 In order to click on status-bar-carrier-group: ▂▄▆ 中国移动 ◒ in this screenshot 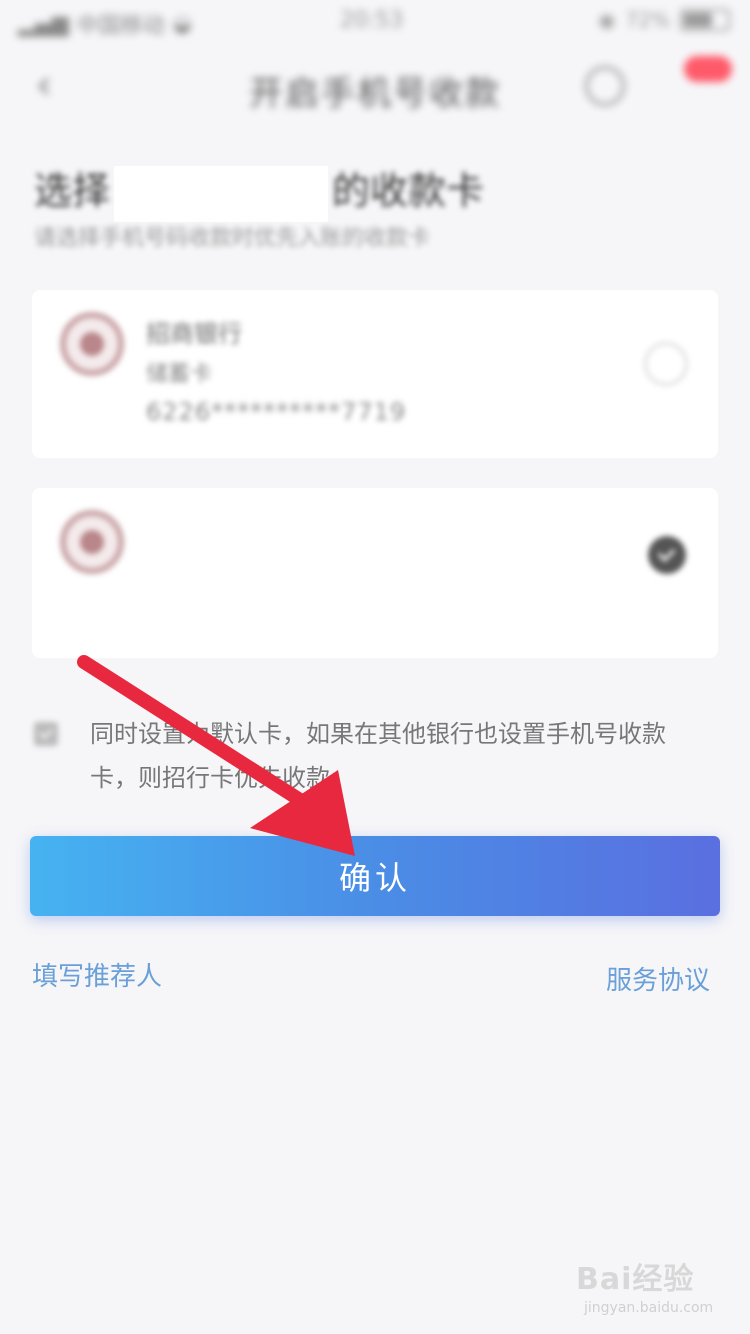, I will do `click(105, 24)`.